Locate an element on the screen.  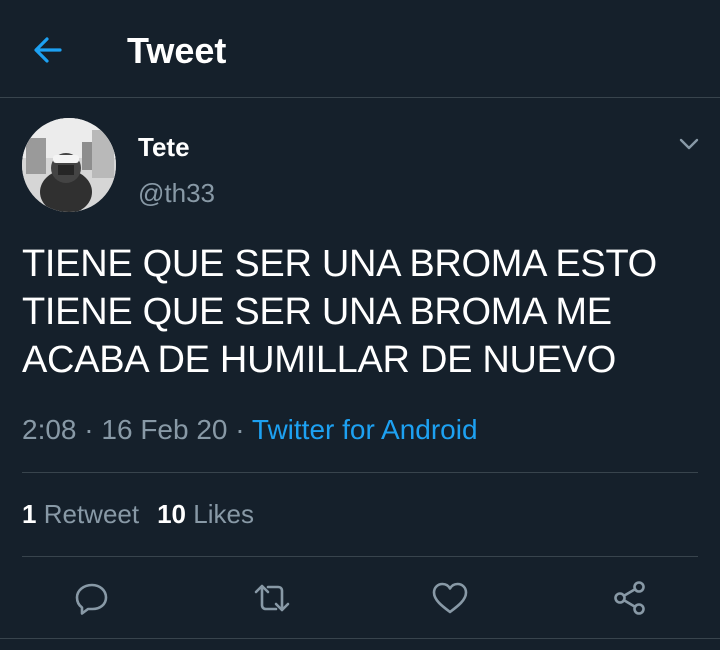
tweet-text-line: TIENE QUE SER UNA BROMA ESTO is located at coordinates (339, 264).